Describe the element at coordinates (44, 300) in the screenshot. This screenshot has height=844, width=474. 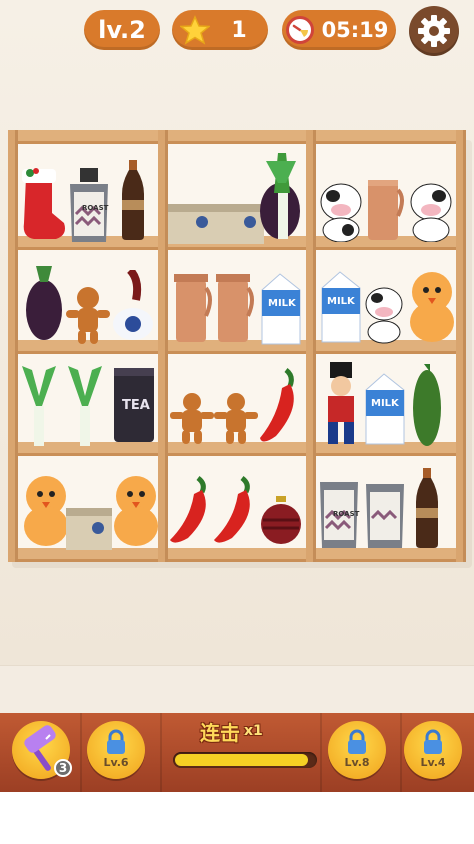
I see `eggplant-item` at that location.